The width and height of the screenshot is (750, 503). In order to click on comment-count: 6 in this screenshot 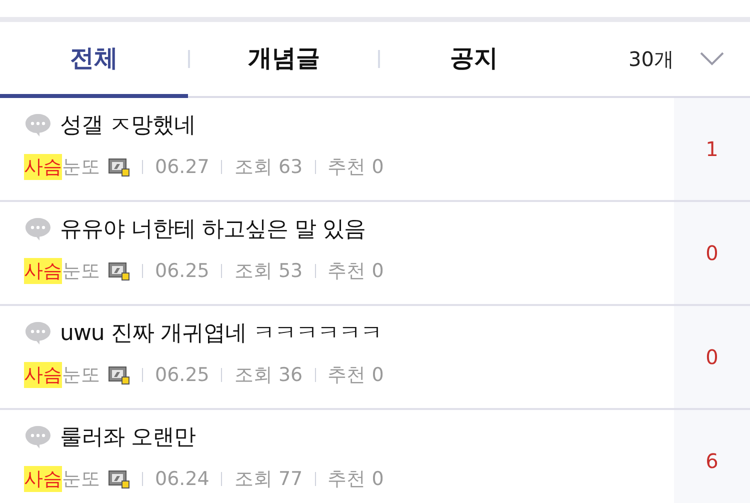, I will do `click(712, 461)`.